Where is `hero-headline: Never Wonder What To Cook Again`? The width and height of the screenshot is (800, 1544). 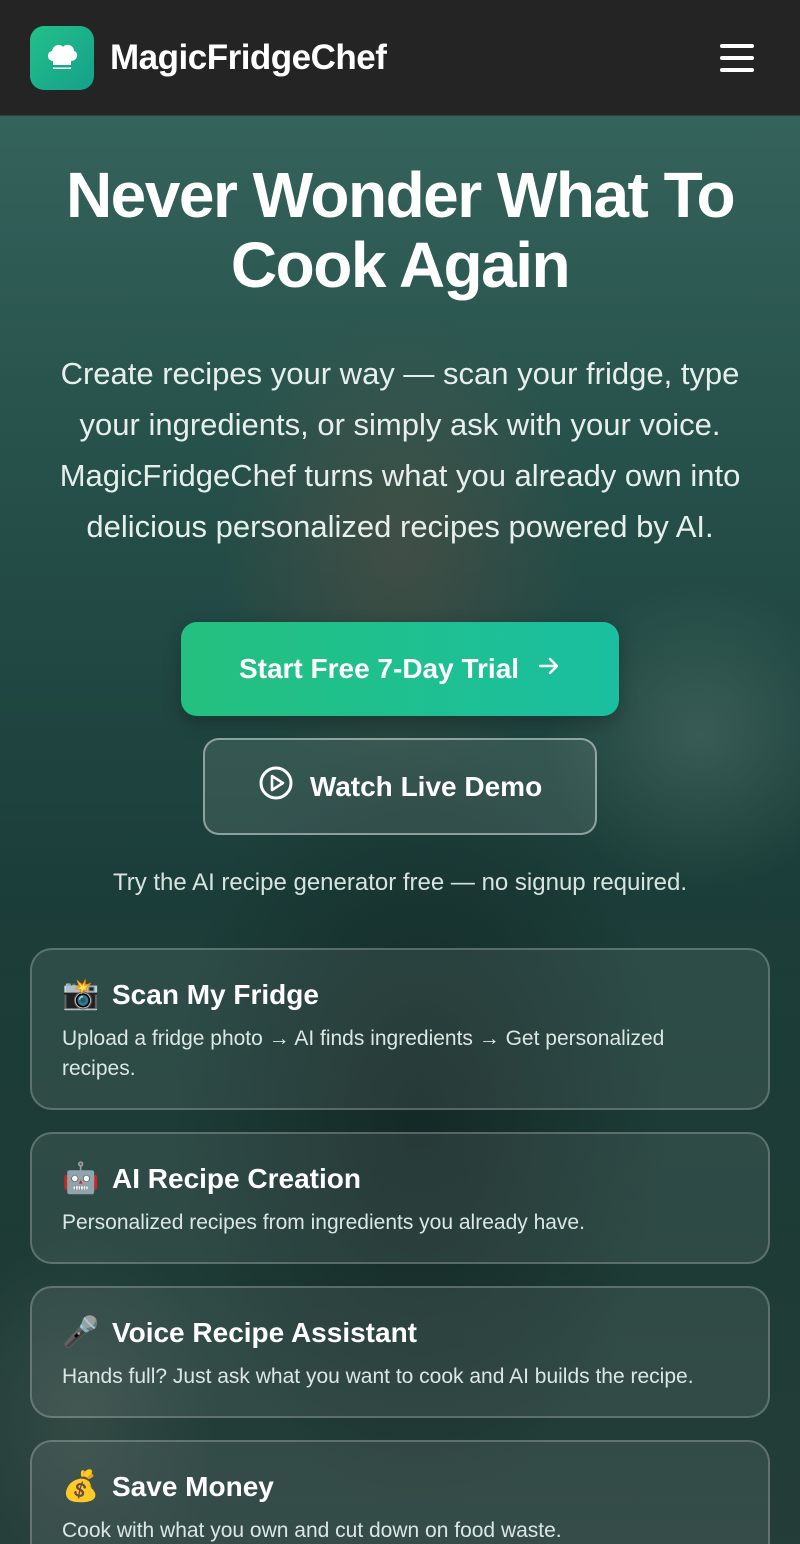 hero-headline: Never Wonder What To Cook Again is located at coordinates (400, 230).